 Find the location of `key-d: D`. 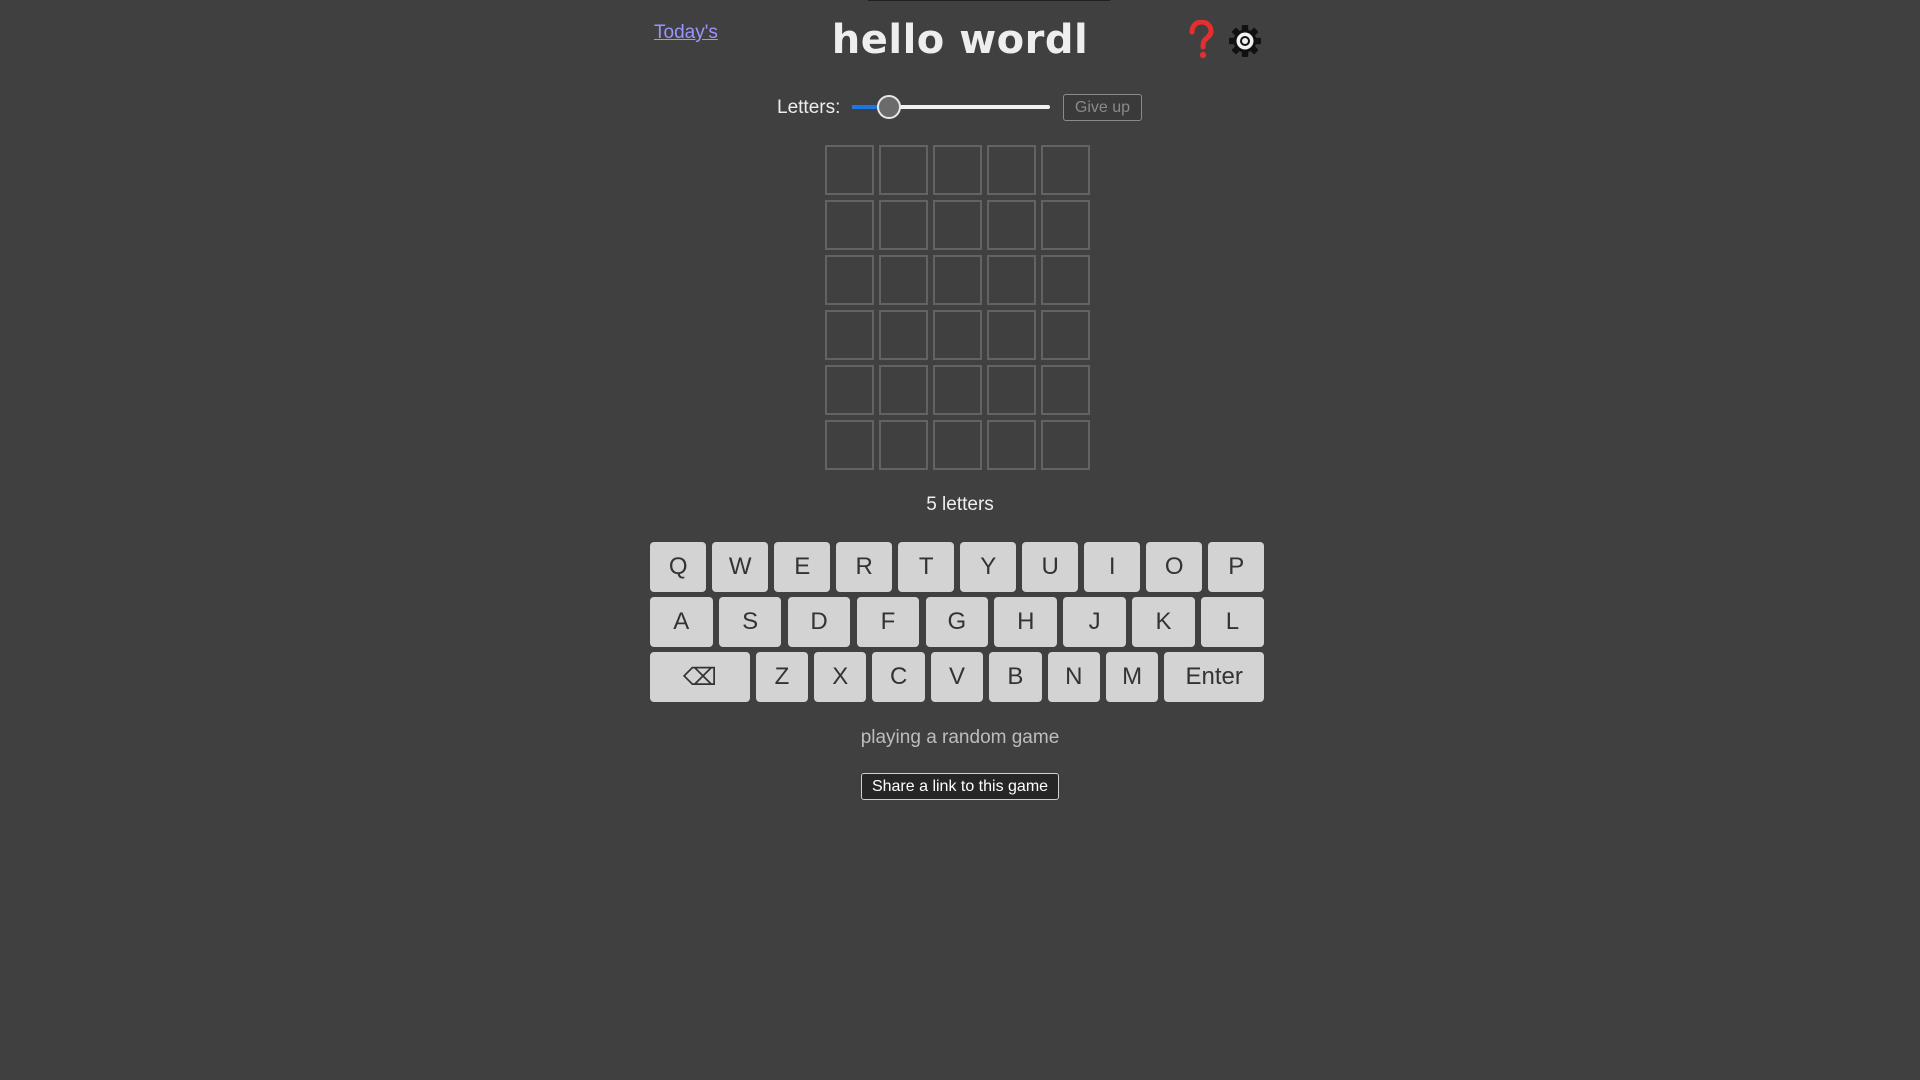

key-d: D is located at coordinates (819, 622).